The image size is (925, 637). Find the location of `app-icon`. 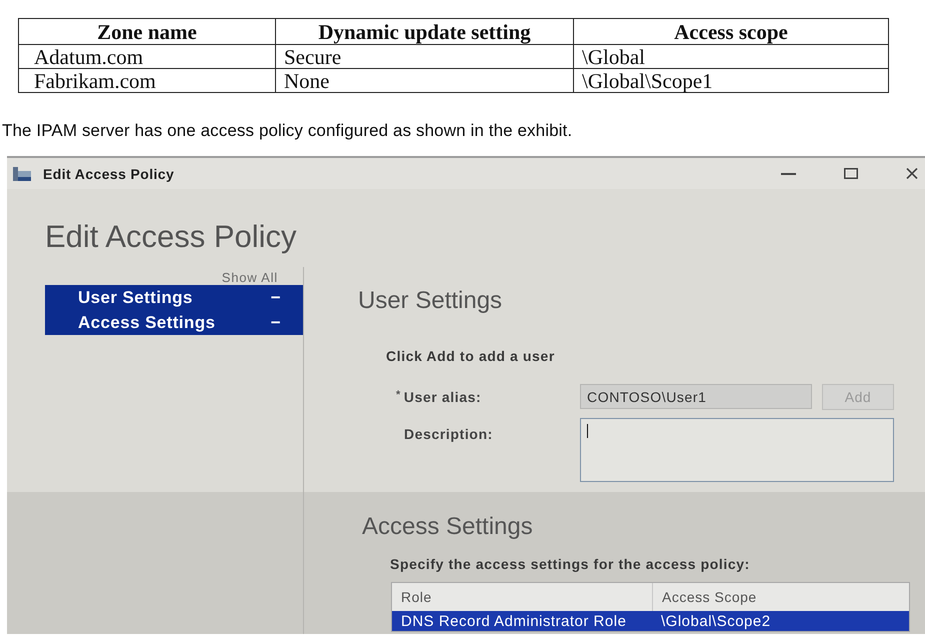

app-icon is located at coordinates (22, 173).